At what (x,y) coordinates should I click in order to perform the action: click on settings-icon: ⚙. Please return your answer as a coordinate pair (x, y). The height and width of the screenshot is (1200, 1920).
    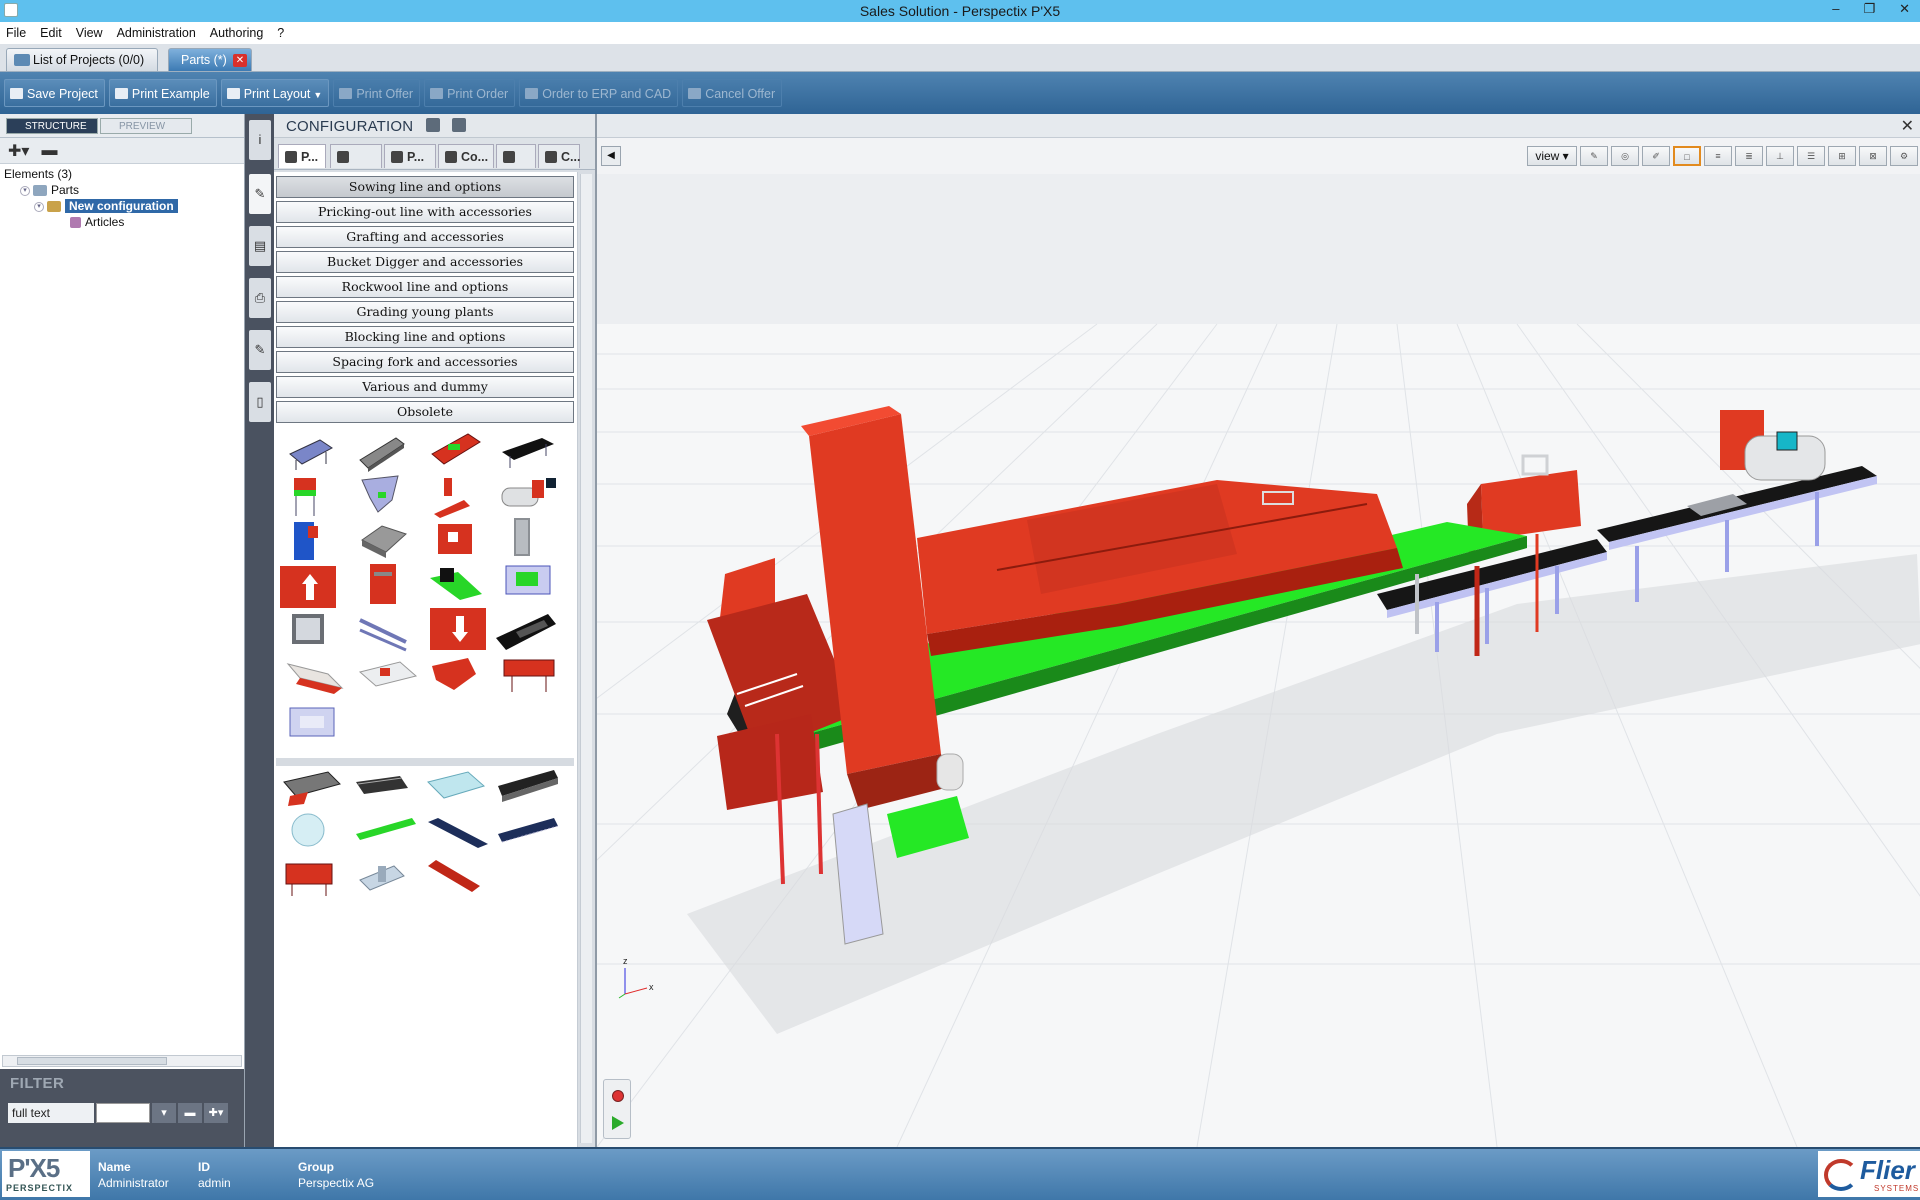
    Looking at the image, I should click on (1904, 156).